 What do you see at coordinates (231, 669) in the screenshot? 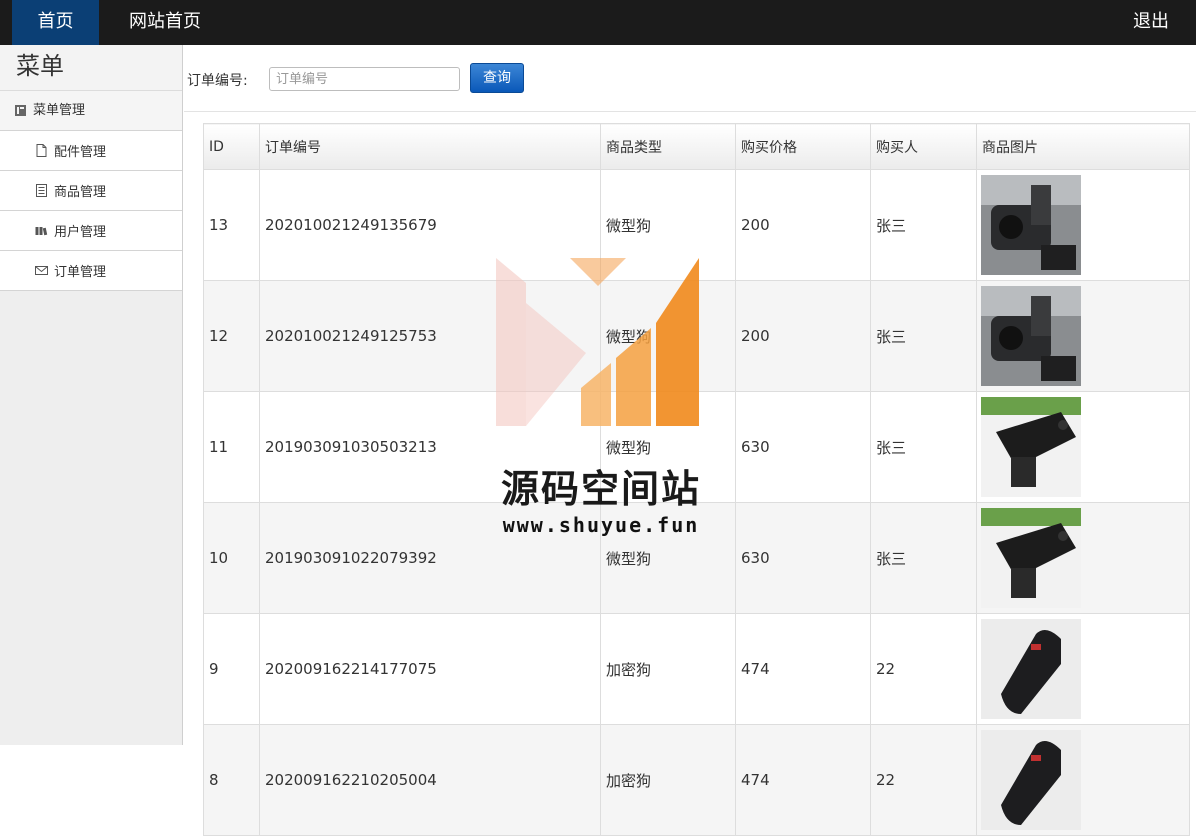
I see `cell-id: 9` at bounding box center [231, 669].